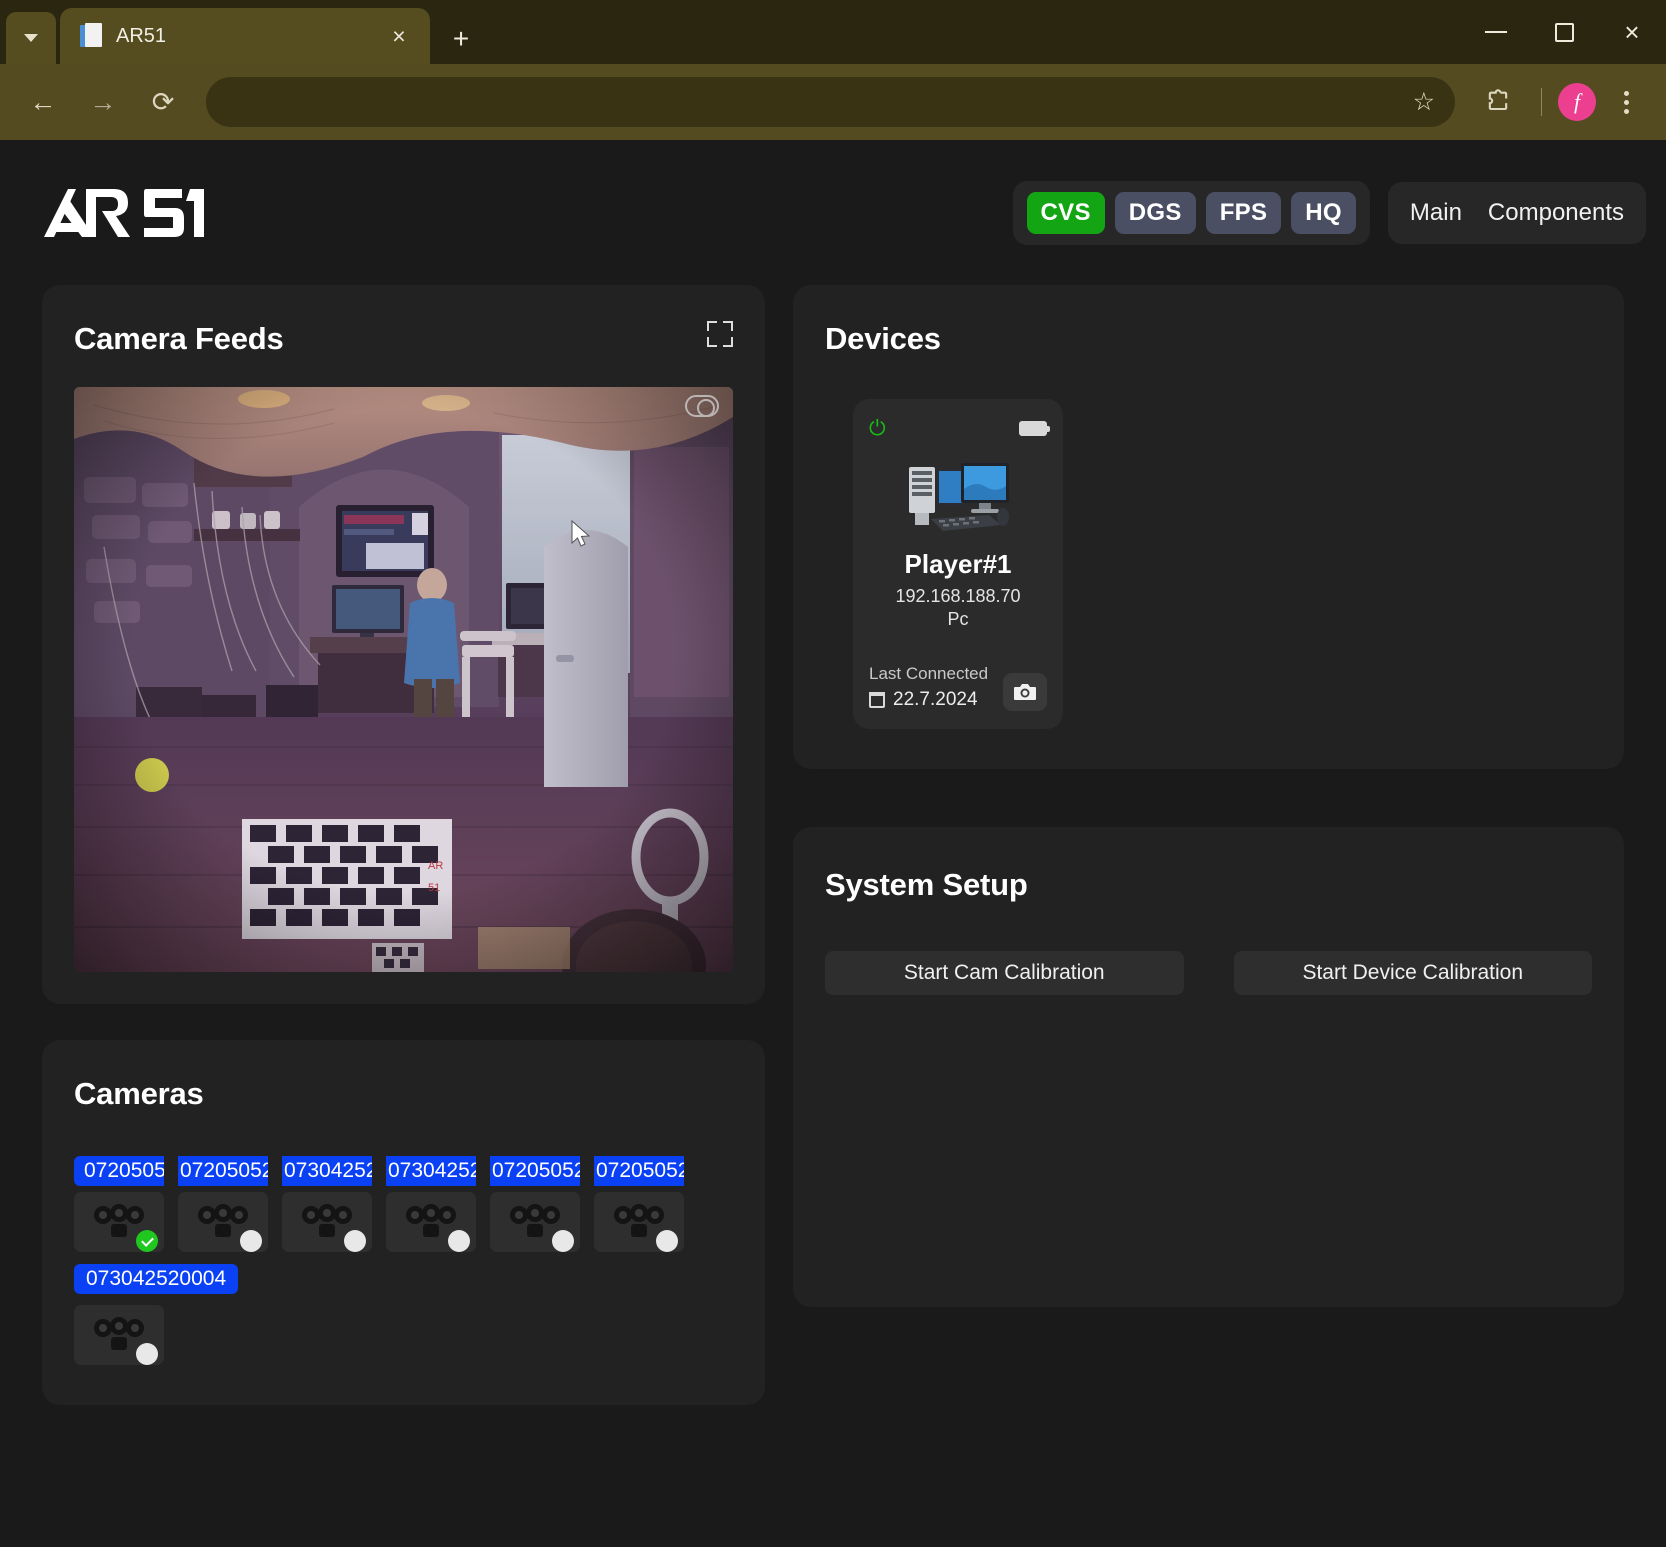 The height and width of the screenshot is (1547, 1666). What do you see at coordinates (156, 1279) in the screenshot?
I see `camera-serial: 073042520004` at bounding box center [156, 1279].